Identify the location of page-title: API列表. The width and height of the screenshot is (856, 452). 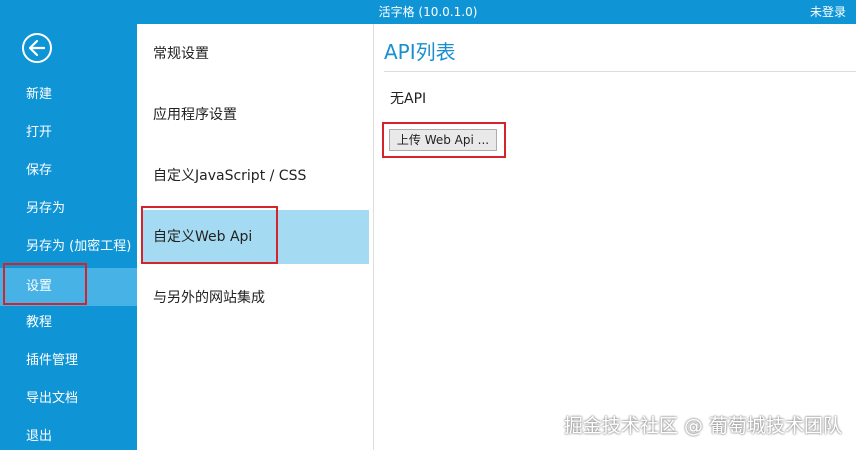
(420, 52).